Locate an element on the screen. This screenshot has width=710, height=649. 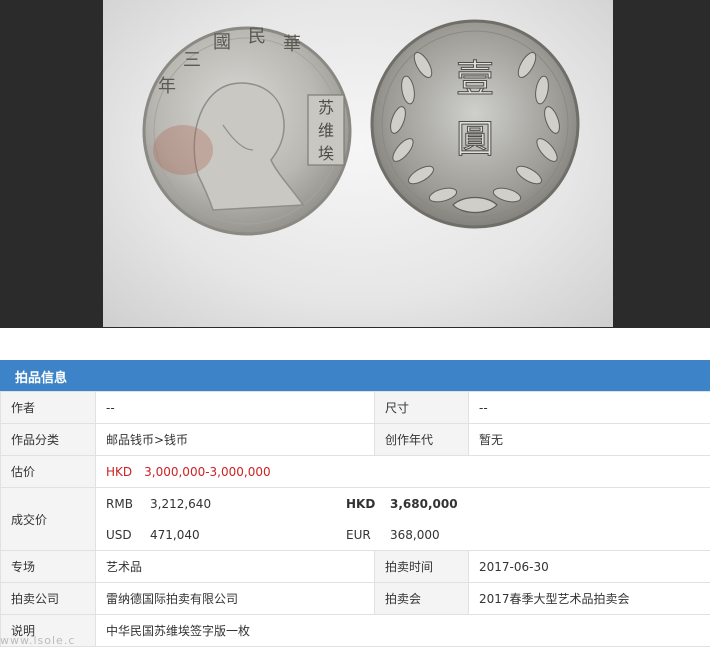
table-row: 作品分类 邮品钱币>钱币 创作年代 暂无 is located at coordinates (355, 439).